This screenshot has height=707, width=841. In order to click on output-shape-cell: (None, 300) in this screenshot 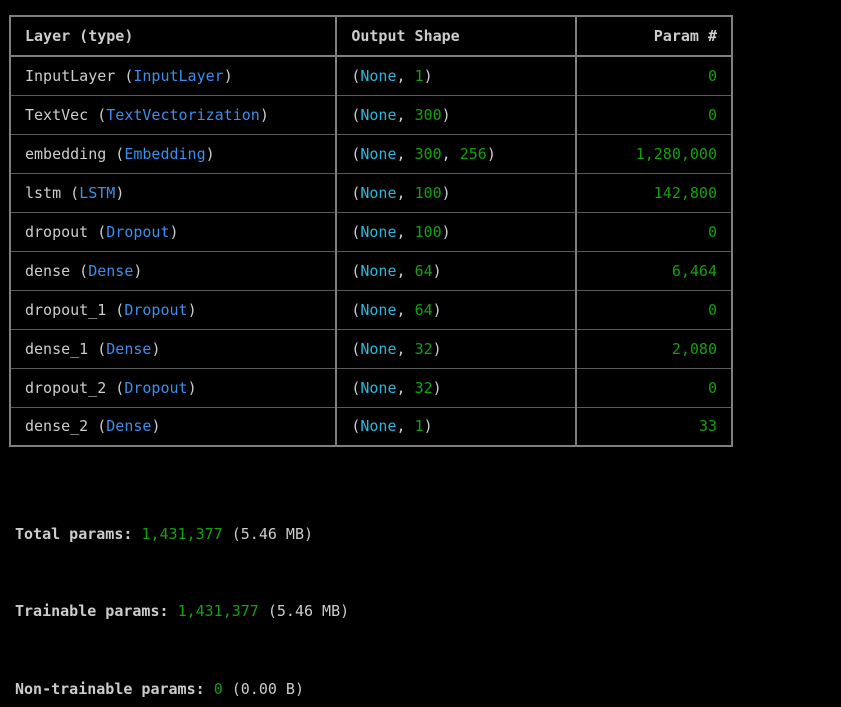, I will do `click(456, 115)`.